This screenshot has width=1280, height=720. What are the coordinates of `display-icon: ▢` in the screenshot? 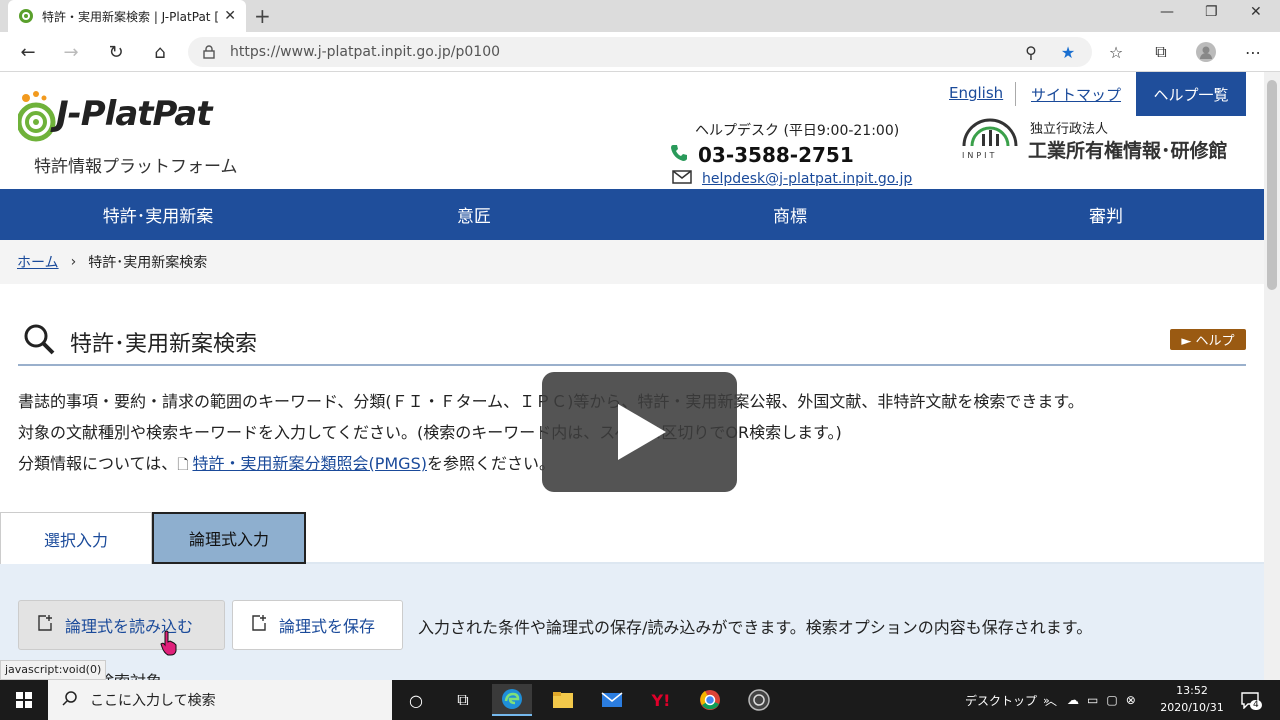 It's located at (1111, 700).